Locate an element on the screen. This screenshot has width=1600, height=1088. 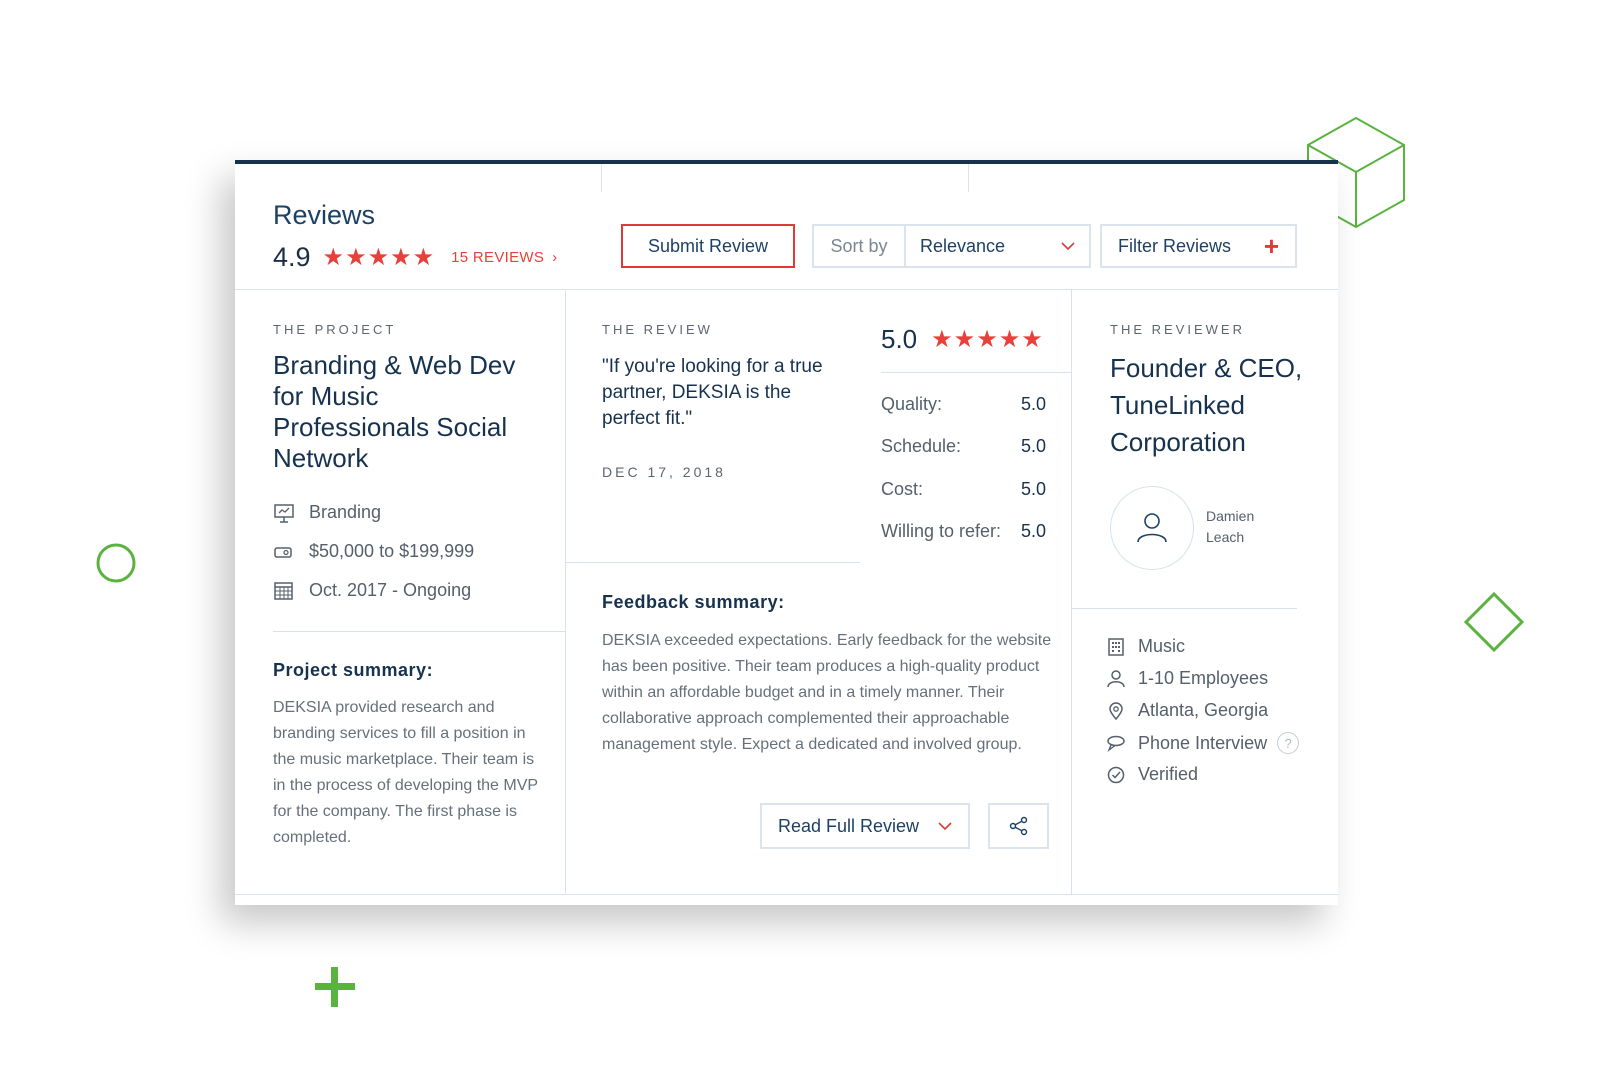
review-score-value: 5.0 is located at coordinates (899, 339).